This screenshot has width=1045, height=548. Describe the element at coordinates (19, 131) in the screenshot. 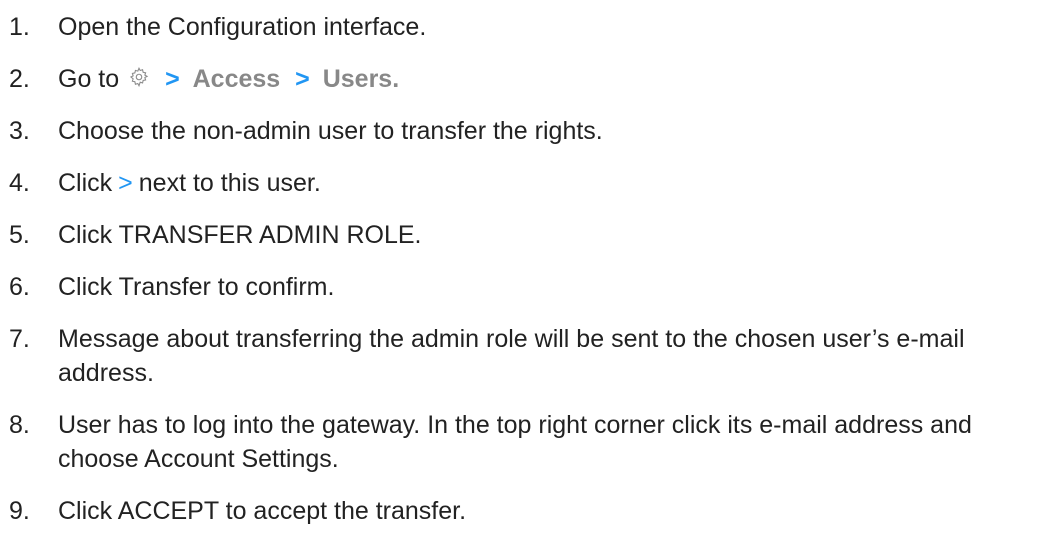

I see `step-number: 3.` at that location.